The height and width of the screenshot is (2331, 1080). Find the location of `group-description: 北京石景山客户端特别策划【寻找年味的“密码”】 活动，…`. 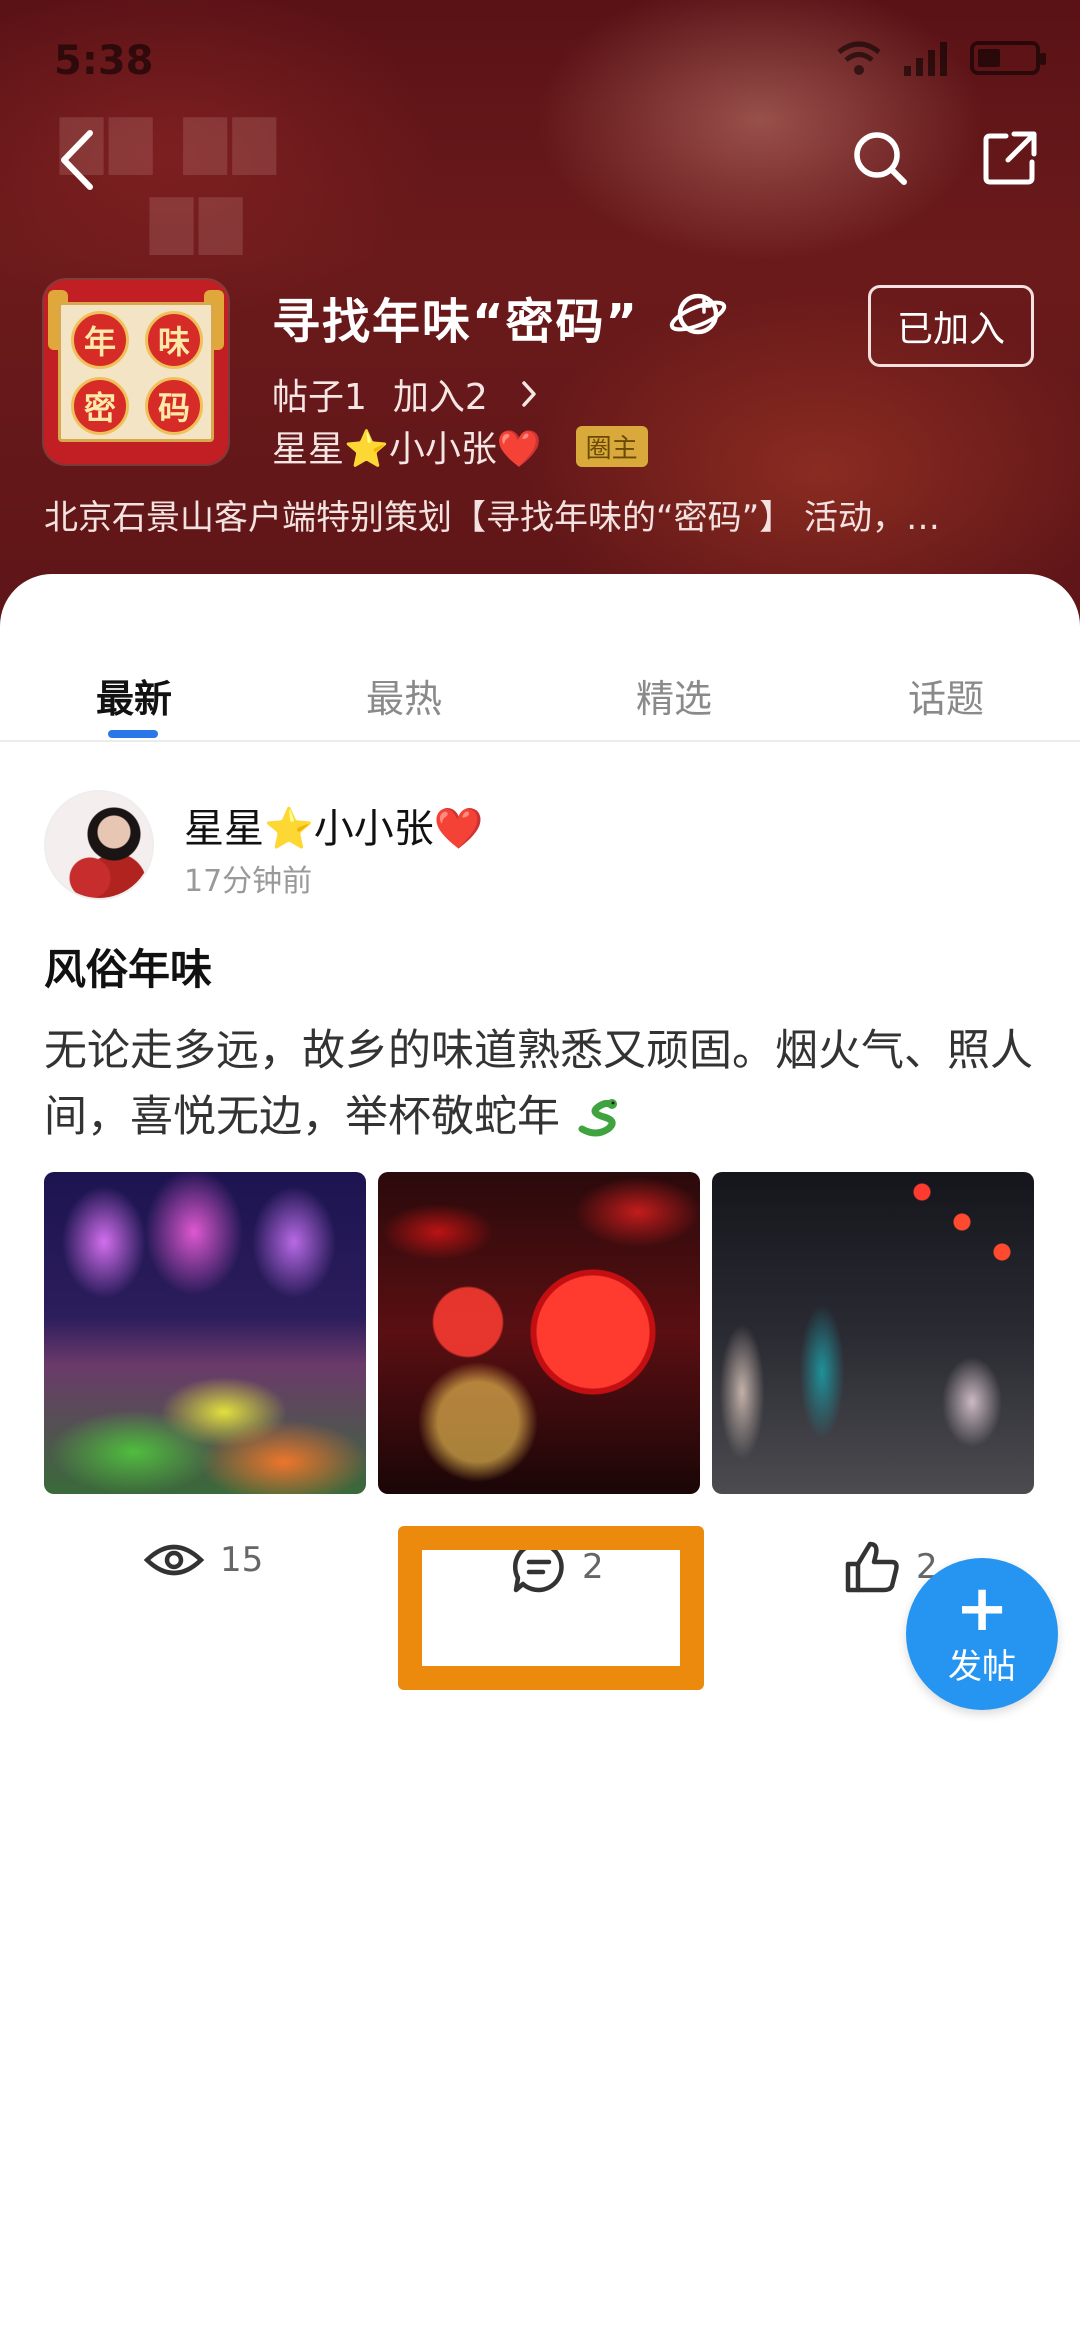

group-description: 北京石景山客户端特别策划【寻找年味的“密码”】 活动，… is located at coordinates (544, 514).